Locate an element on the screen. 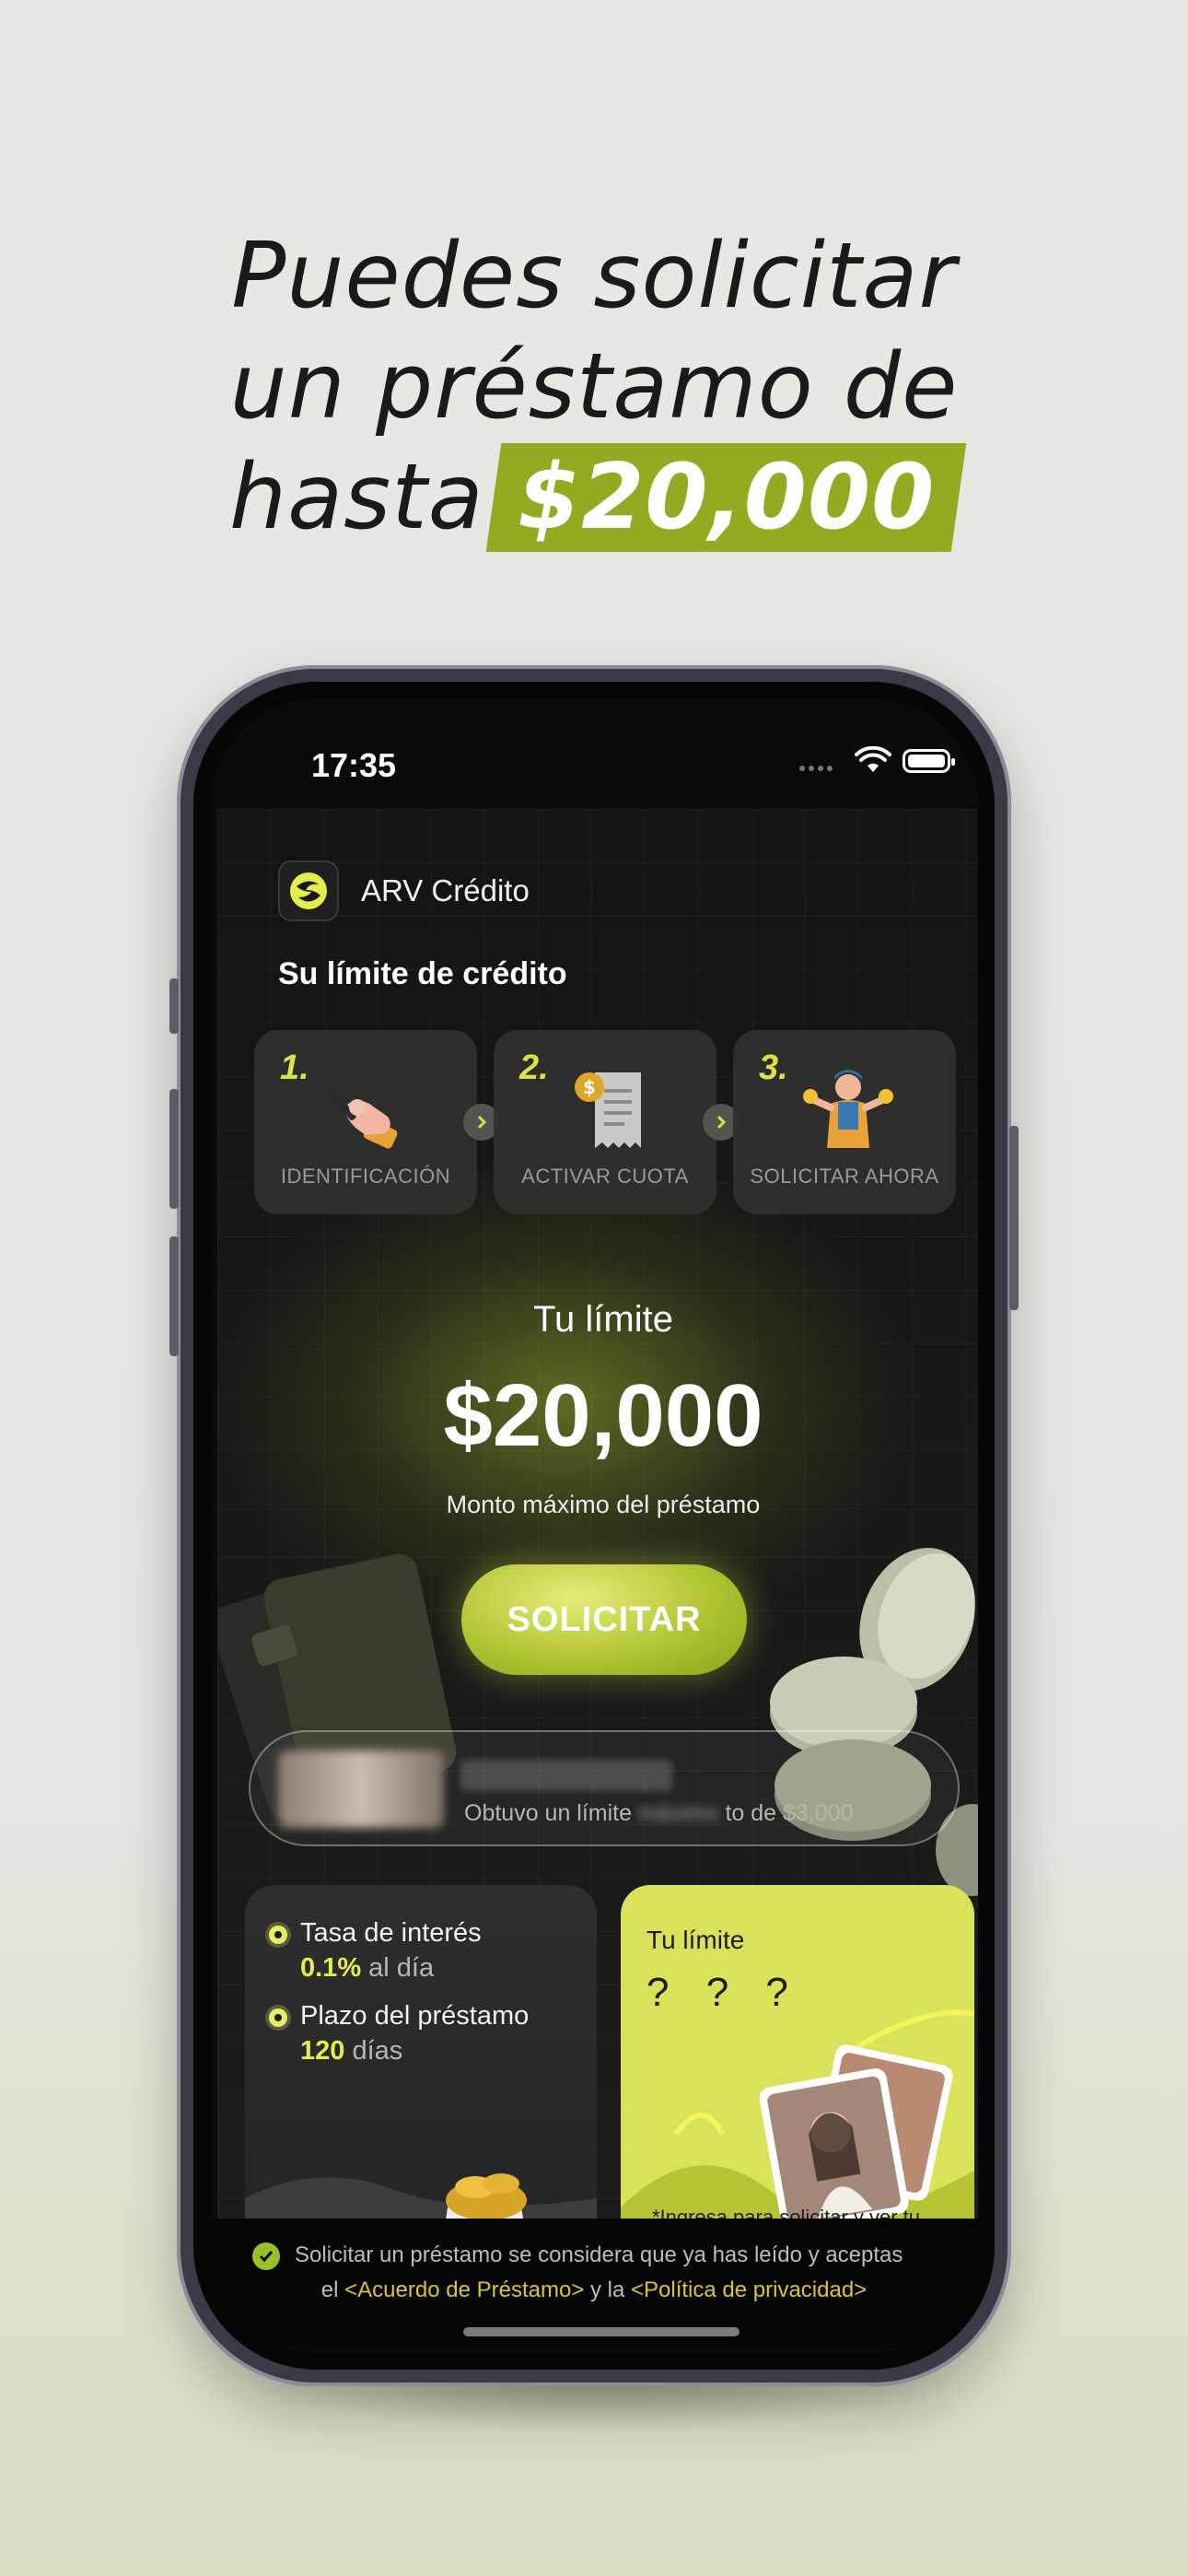 The width and height of the screenshot is (1188, 2576). step-activate-fee: 2. $ ACTIVAR CUOTA is located at coordinates (605, 1122).